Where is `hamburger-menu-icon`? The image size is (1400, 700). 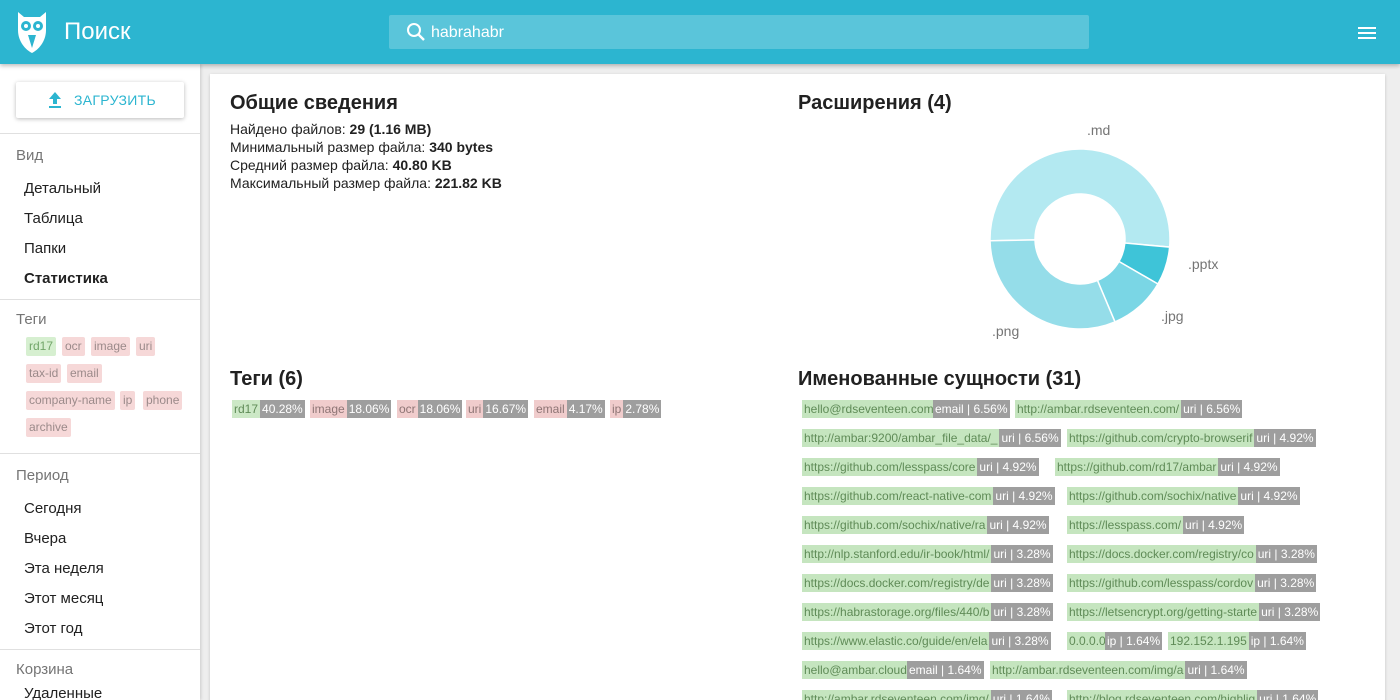 hamburger-menu-icon is located at coordinates (1367, 33).